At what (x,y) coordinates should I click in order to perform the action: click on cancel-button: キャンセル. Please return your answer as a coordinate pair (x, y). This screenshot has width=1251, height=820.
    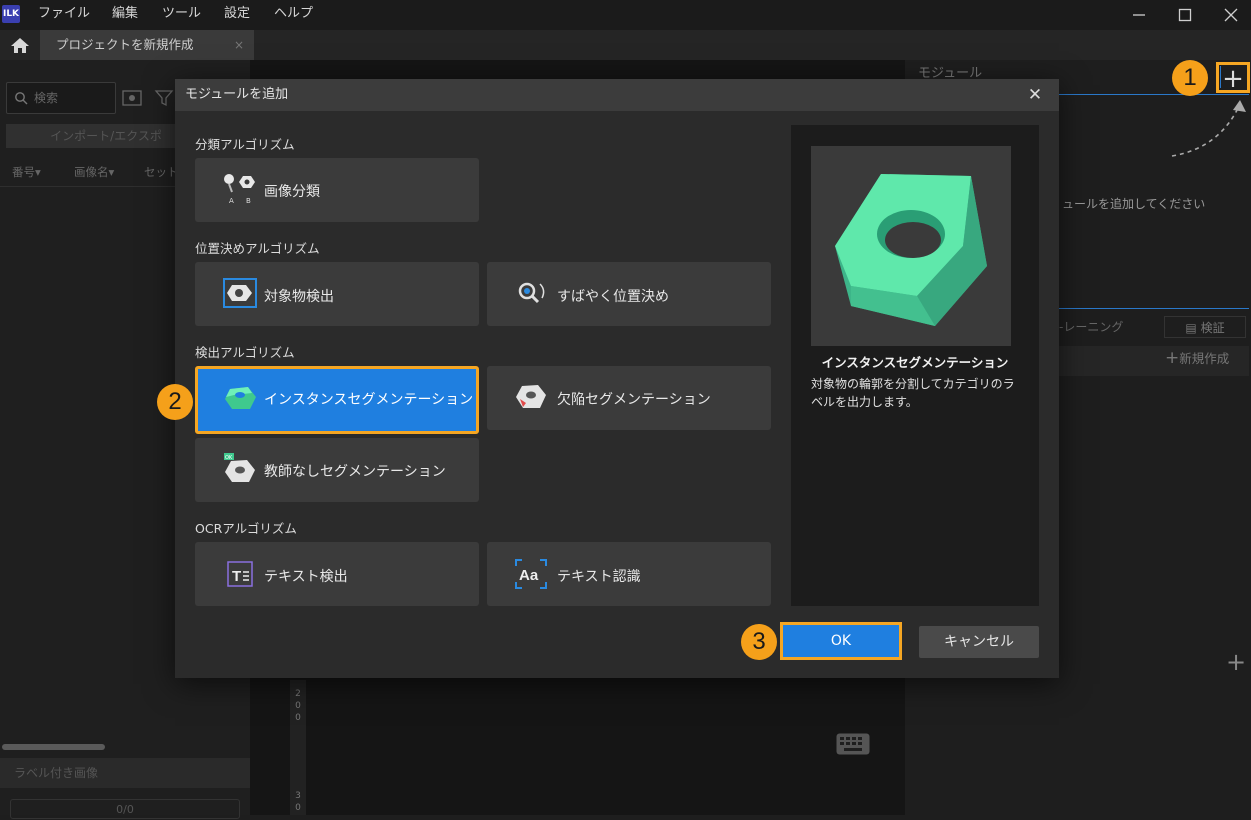
    Looking at the image, I should click on (979, 642).